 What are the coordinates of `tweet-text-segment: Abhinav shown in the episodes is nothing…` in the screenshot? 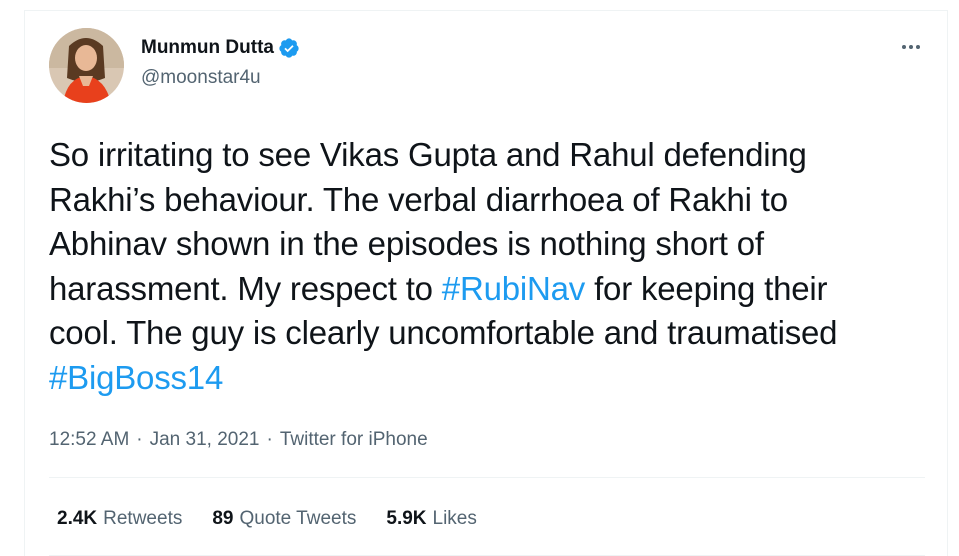 It's located at (406, 243).